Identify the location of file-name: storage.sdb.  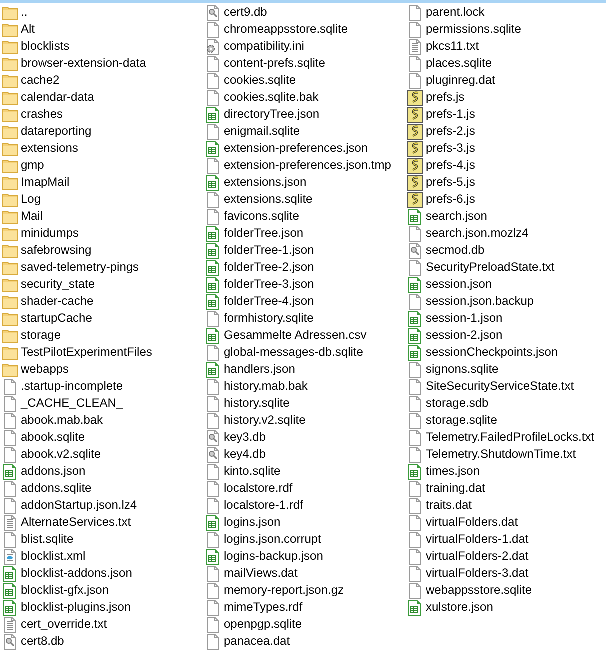
(457, 403).